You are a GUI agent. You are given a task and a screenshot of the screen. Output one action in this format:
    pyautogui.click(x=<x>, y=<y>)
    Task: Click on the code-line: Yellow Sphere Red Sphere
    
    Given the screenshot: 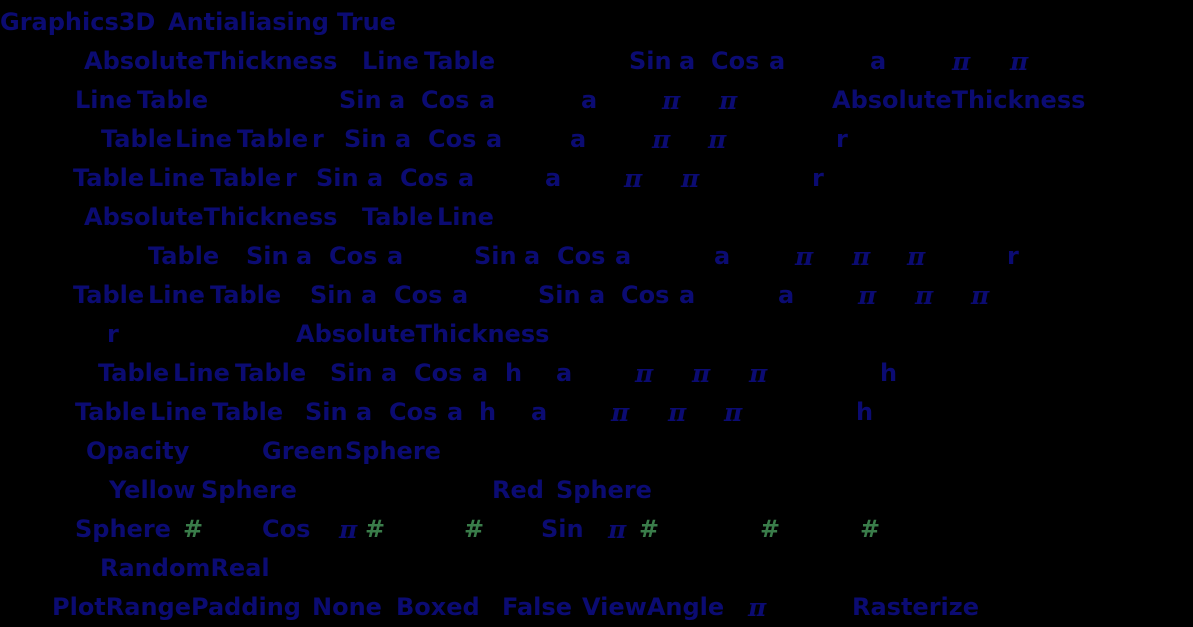 What is the action you would take?
    pyautogui.click(x=596, y=490)
    